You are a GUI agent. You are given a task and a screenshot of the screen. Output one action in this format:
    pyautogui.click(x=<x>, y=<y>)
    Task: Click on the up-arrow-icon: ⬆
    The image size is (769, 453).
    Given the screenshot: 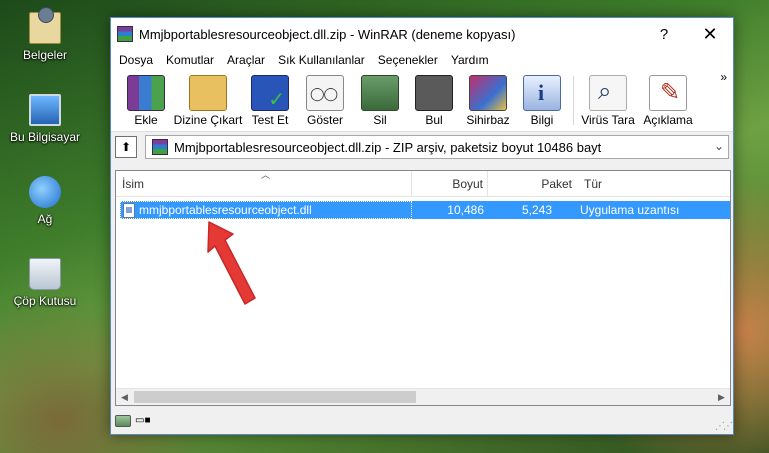 What is the action you would take?
    pyautogui.click(x=126, y=147)
    